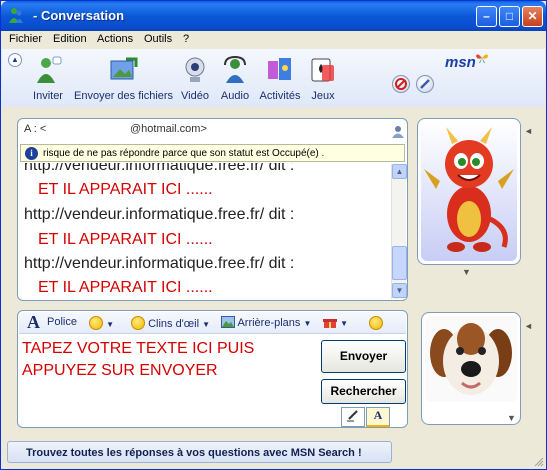  Describe the element at coordinates (509, 16) in the screenshot. I see `maximize-button: □` at that location.